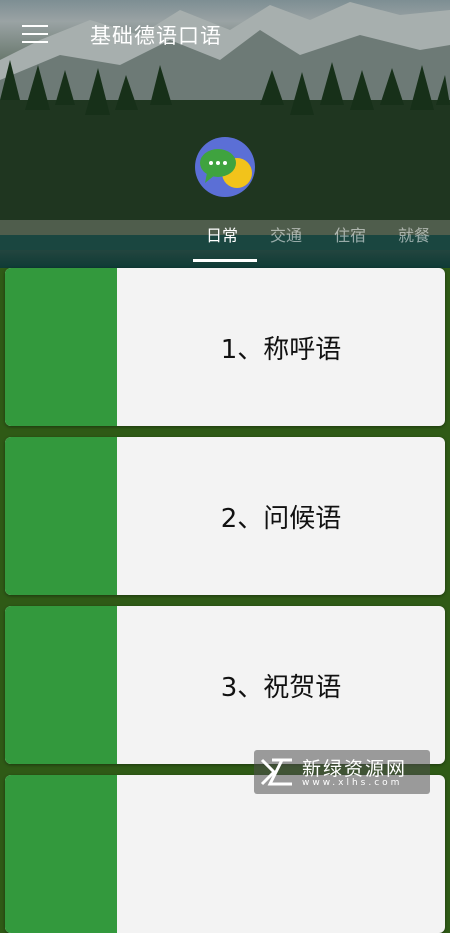 The width and height of the screenshot is (450, 933). What do you see at coordinates (225, 260) in the screenshot?
I see `active-tab-indicator` at bounding box center [225, 260].